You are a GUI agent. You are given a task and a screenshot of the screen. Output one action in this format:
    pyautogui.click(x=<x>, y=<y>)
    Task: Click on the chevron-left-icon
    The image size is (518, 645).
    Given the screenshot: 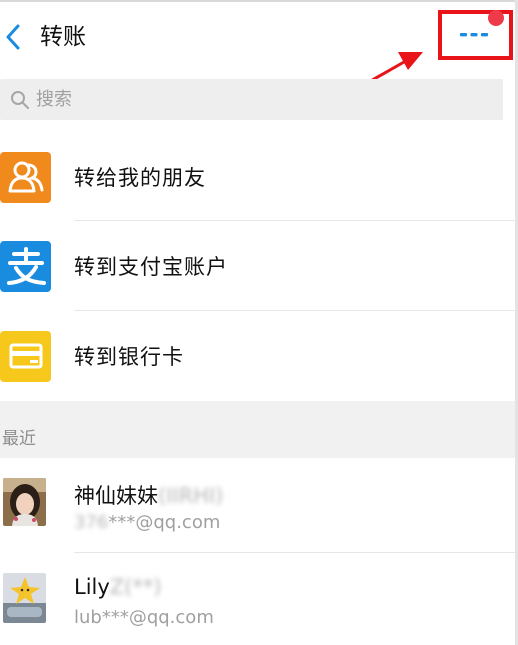 What is the action you would take?
    pyautogui.click(x=13, y=37)
    